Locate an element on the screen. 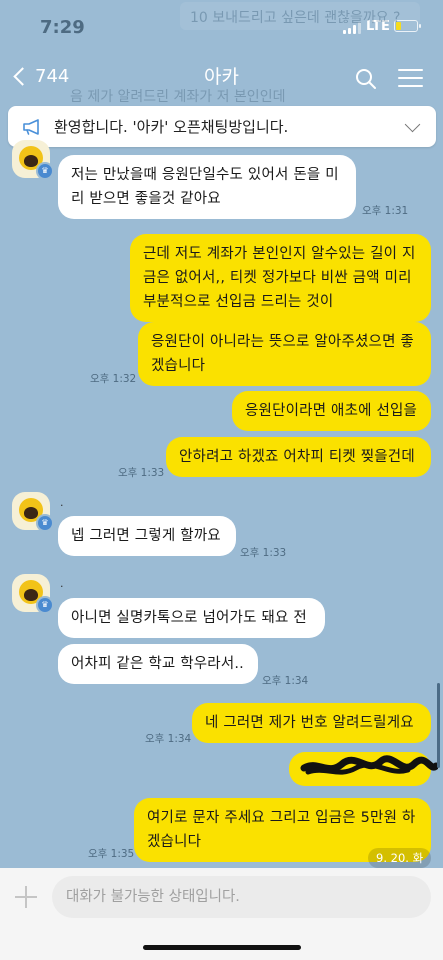 The width and height of the screenshot is (443, 960). message-bubble-incoming: 아니면 실명카톡으로 넘어가도 돼요 전 is located at coordinates (191, 618).